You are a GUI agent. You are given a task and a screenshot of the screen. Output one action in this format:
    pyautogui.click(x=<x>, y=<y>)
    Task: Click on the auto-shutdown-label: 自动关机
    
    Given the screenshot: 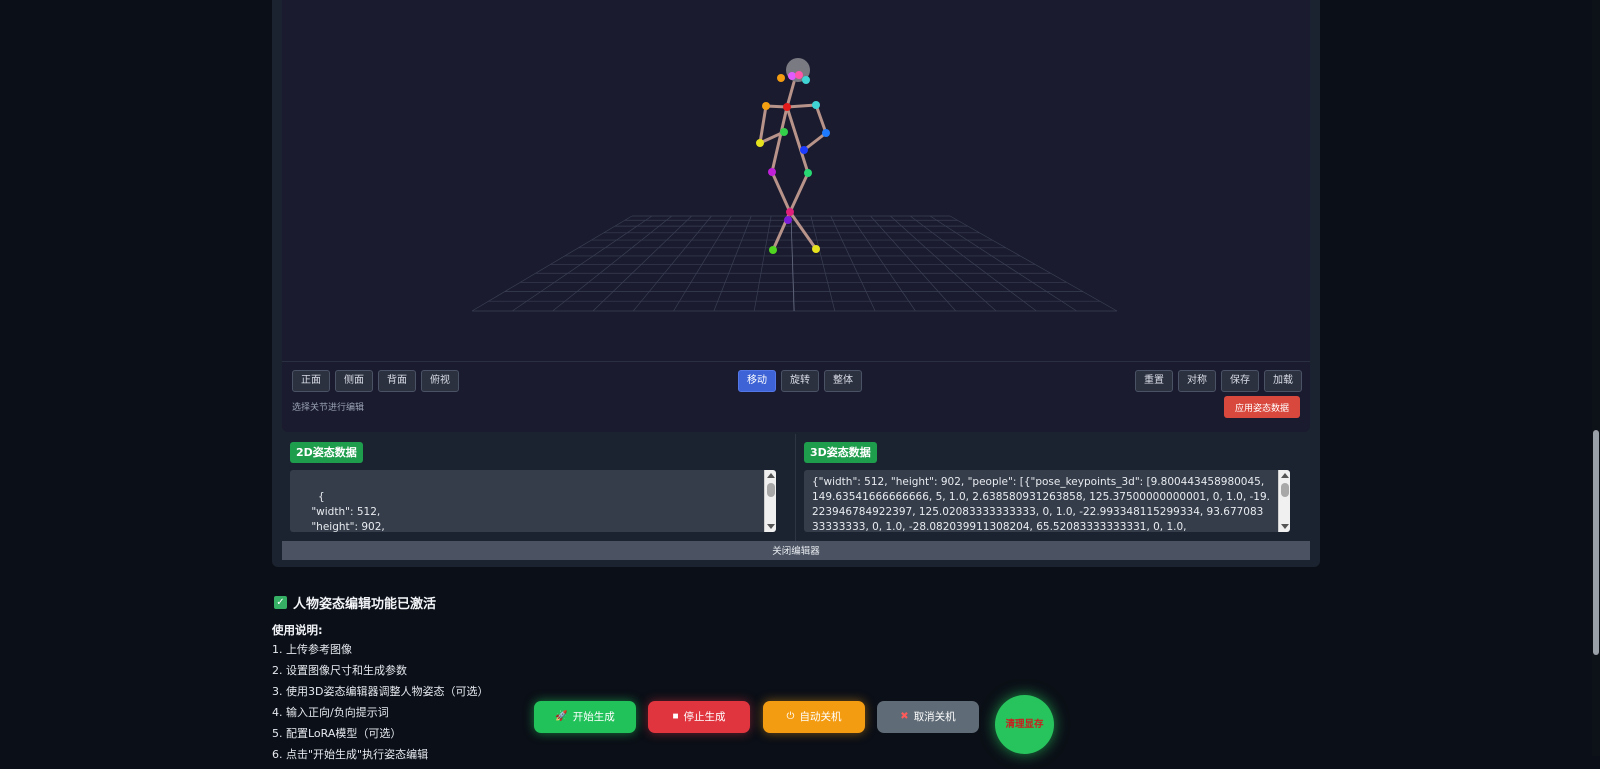 What is the action you would take?
    pyautogui.click(x=820, y=717)
    